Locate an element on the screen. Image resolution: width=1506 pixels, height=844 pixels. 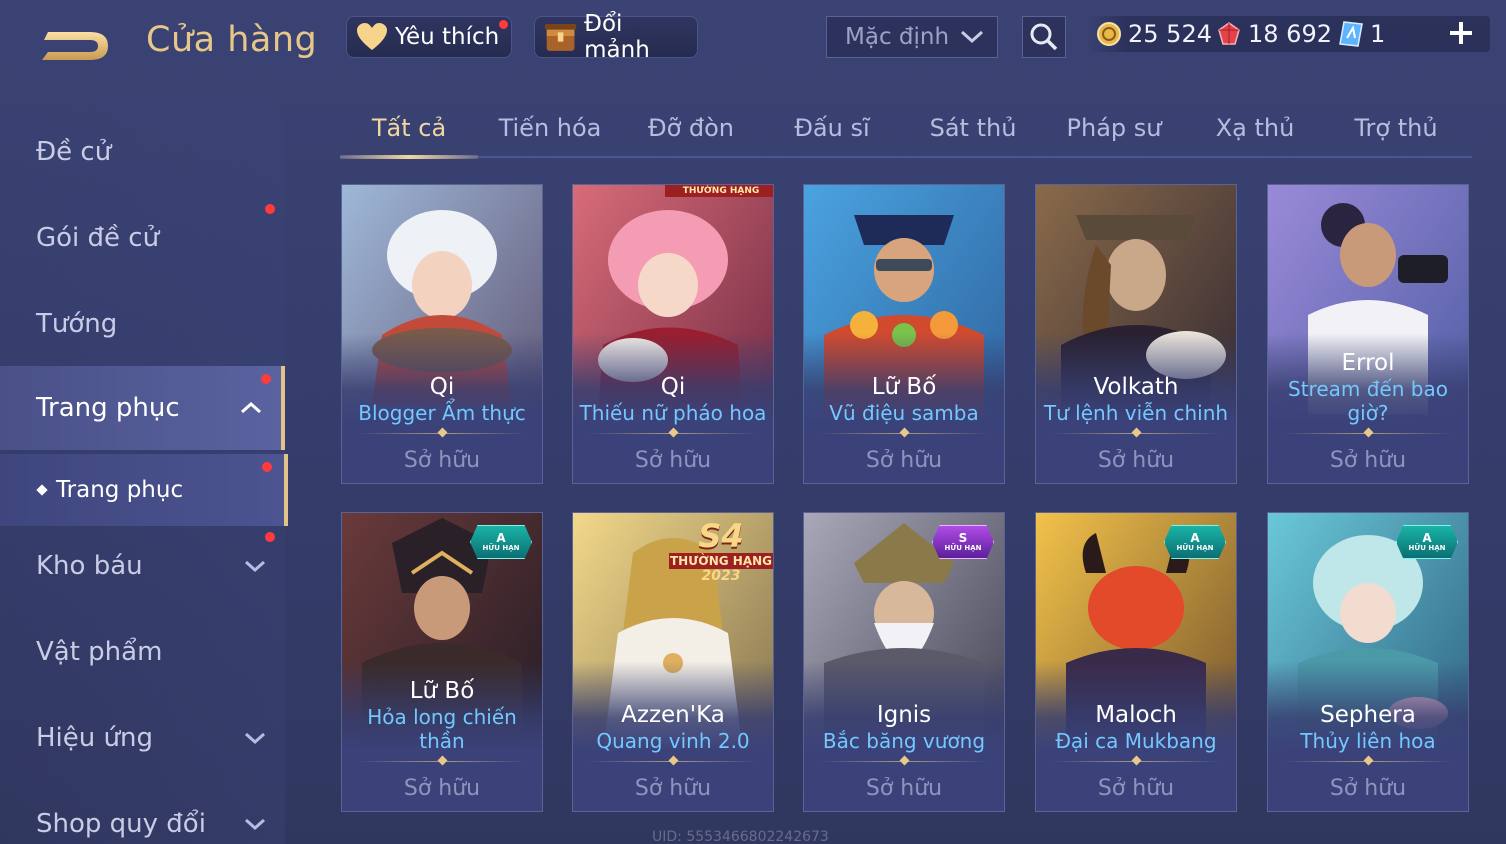
sidebar-item-skins: Trang phục is located at coordinates (142, 408).